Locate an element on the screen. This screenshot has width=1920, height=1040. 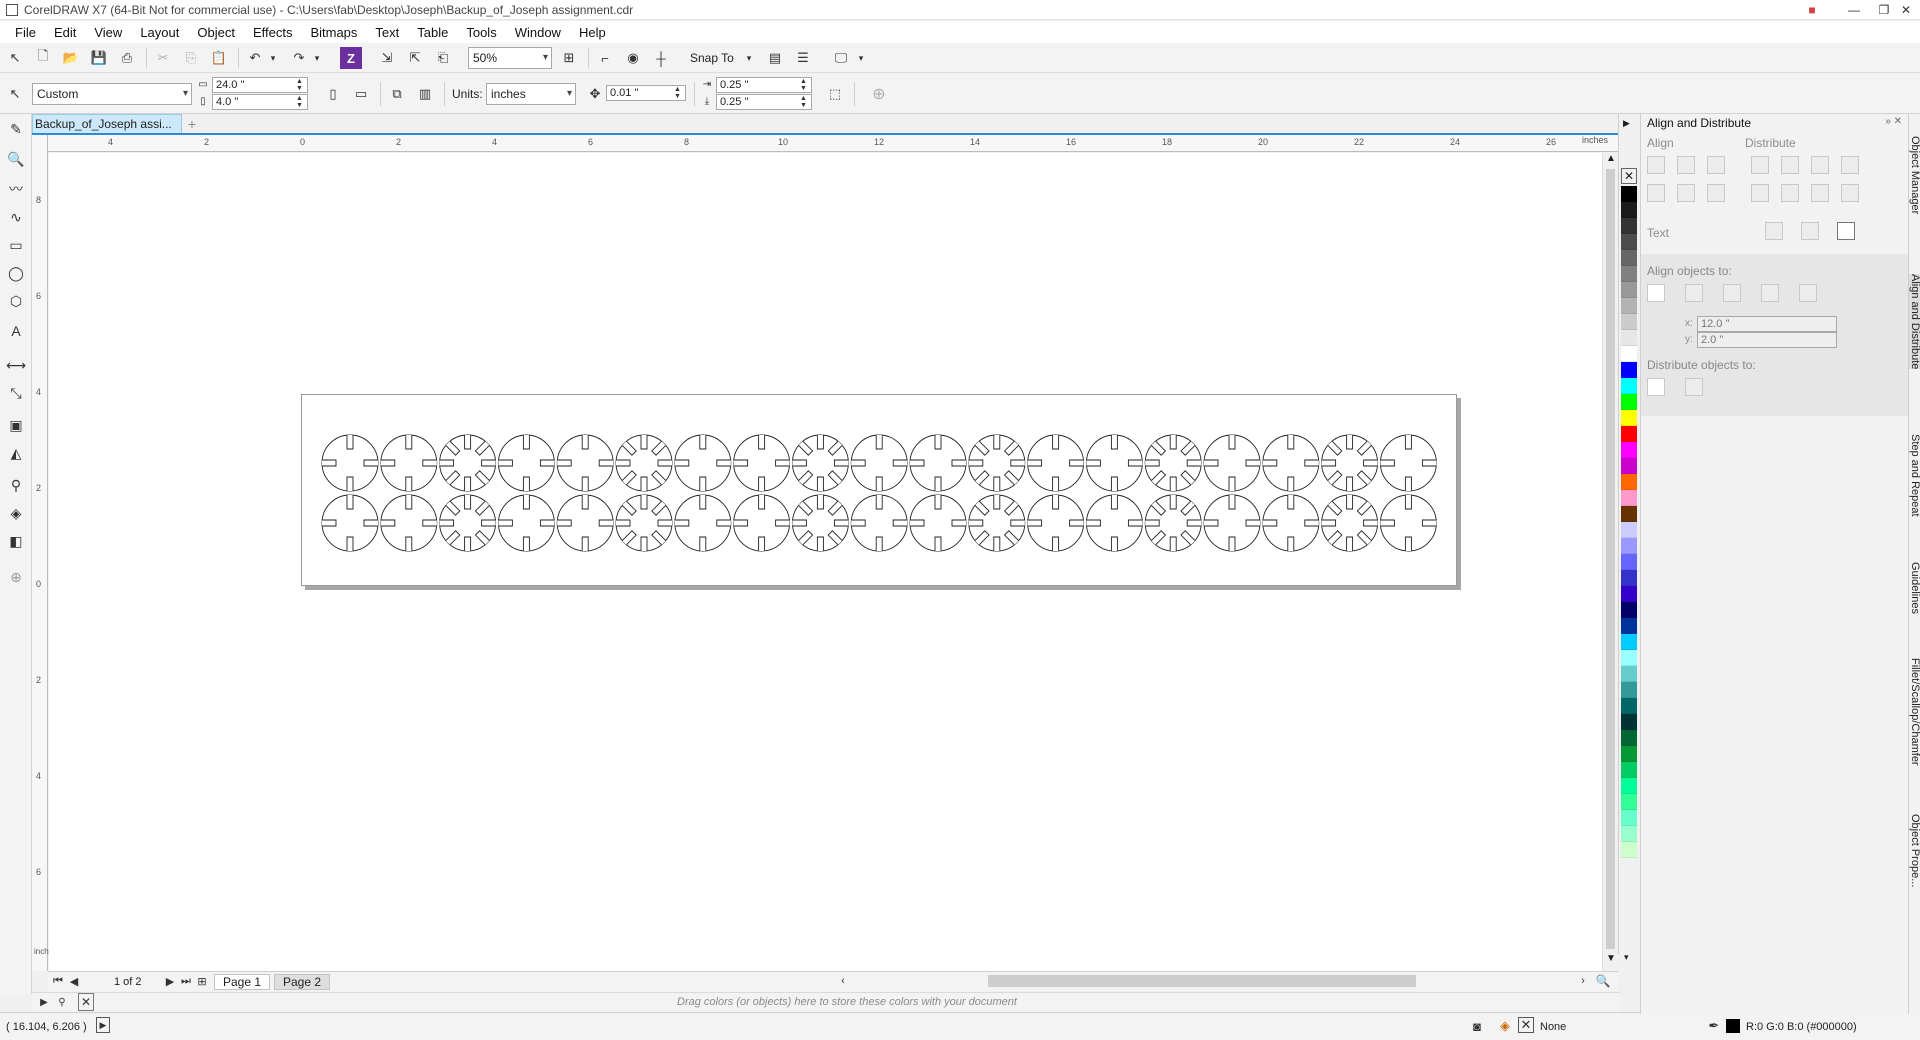
smart-fill-icon: ◧ is located at coordinates (16, 541).